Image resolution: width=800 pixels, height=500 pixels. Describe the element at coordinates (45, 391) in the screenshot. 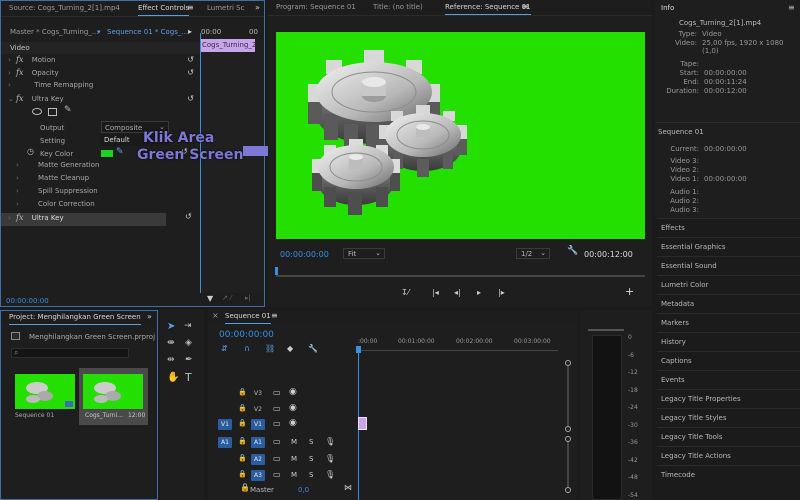

I see `project-item-sequence-thumbnail` at that location.